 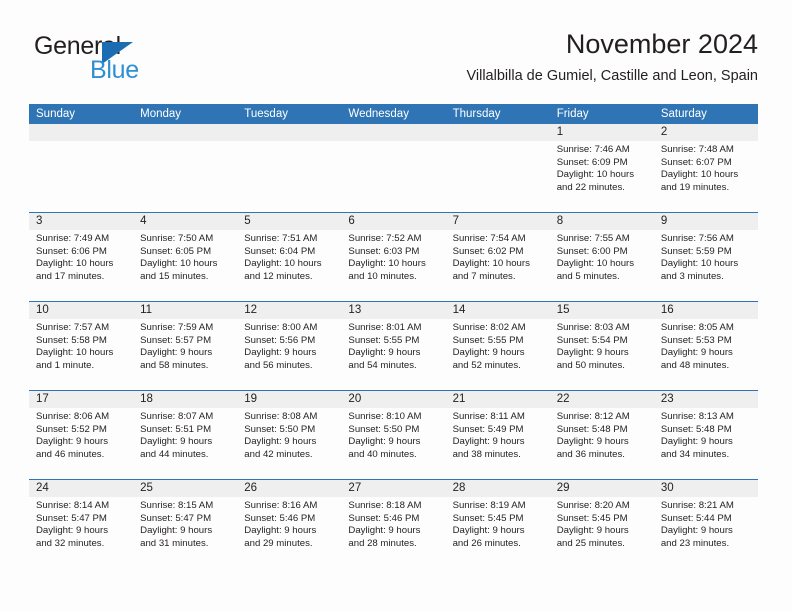 I want to click on daylight-text-cont: and 32 minutes., so click(x=70, y=543).